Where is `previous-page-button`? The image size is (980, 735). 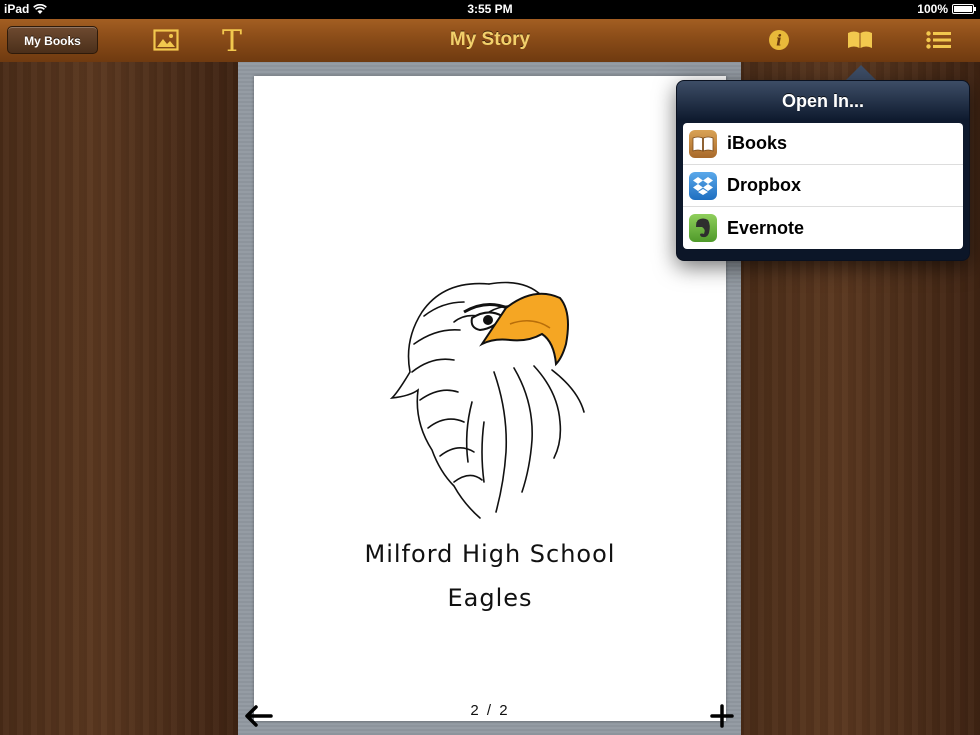
previous-page-button is located at coordinates (258, 716).